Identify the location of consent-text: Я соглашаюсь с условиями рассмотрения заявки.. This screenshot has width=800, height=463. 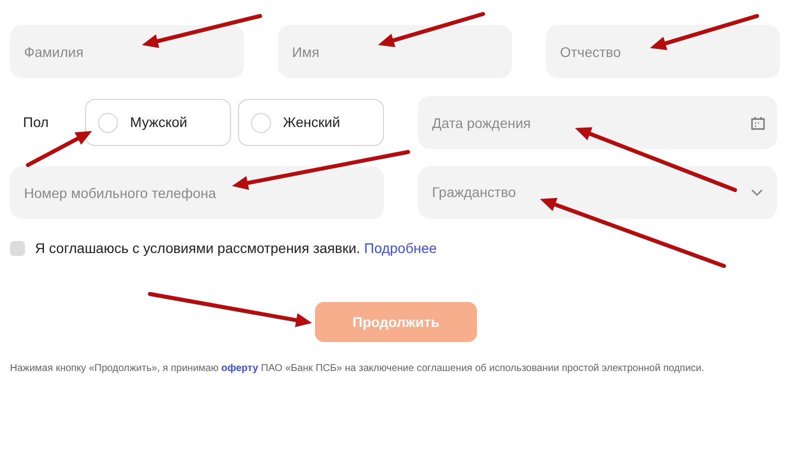
(197, 248).